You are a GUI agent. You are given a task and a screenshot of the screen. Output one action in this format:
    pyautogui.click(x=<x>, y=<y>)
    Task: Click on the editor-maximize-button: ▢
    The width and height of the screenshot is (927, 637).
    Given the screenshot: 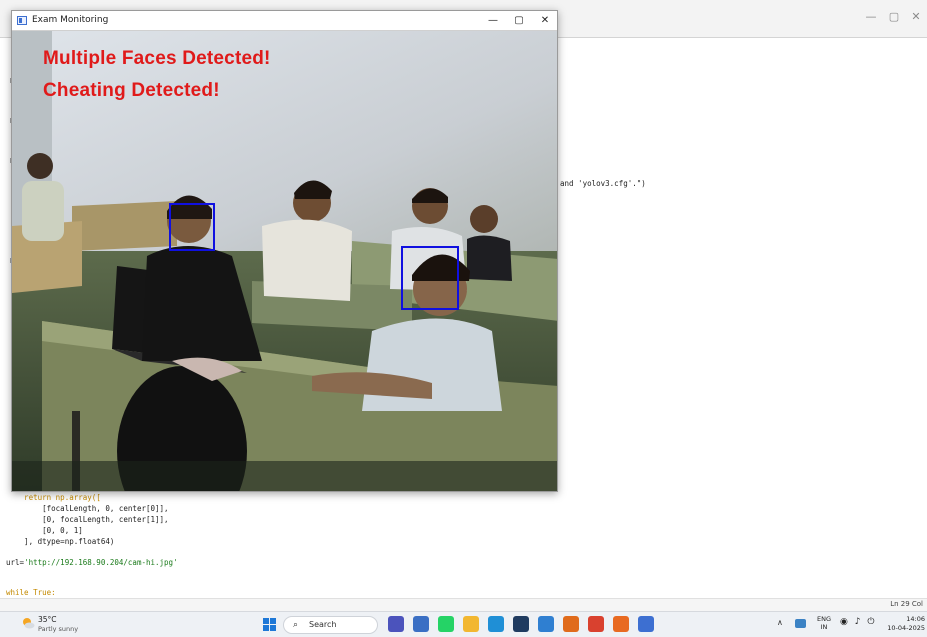 What is the action you would take?
    pyautogui.click(x=894, y=17)
    